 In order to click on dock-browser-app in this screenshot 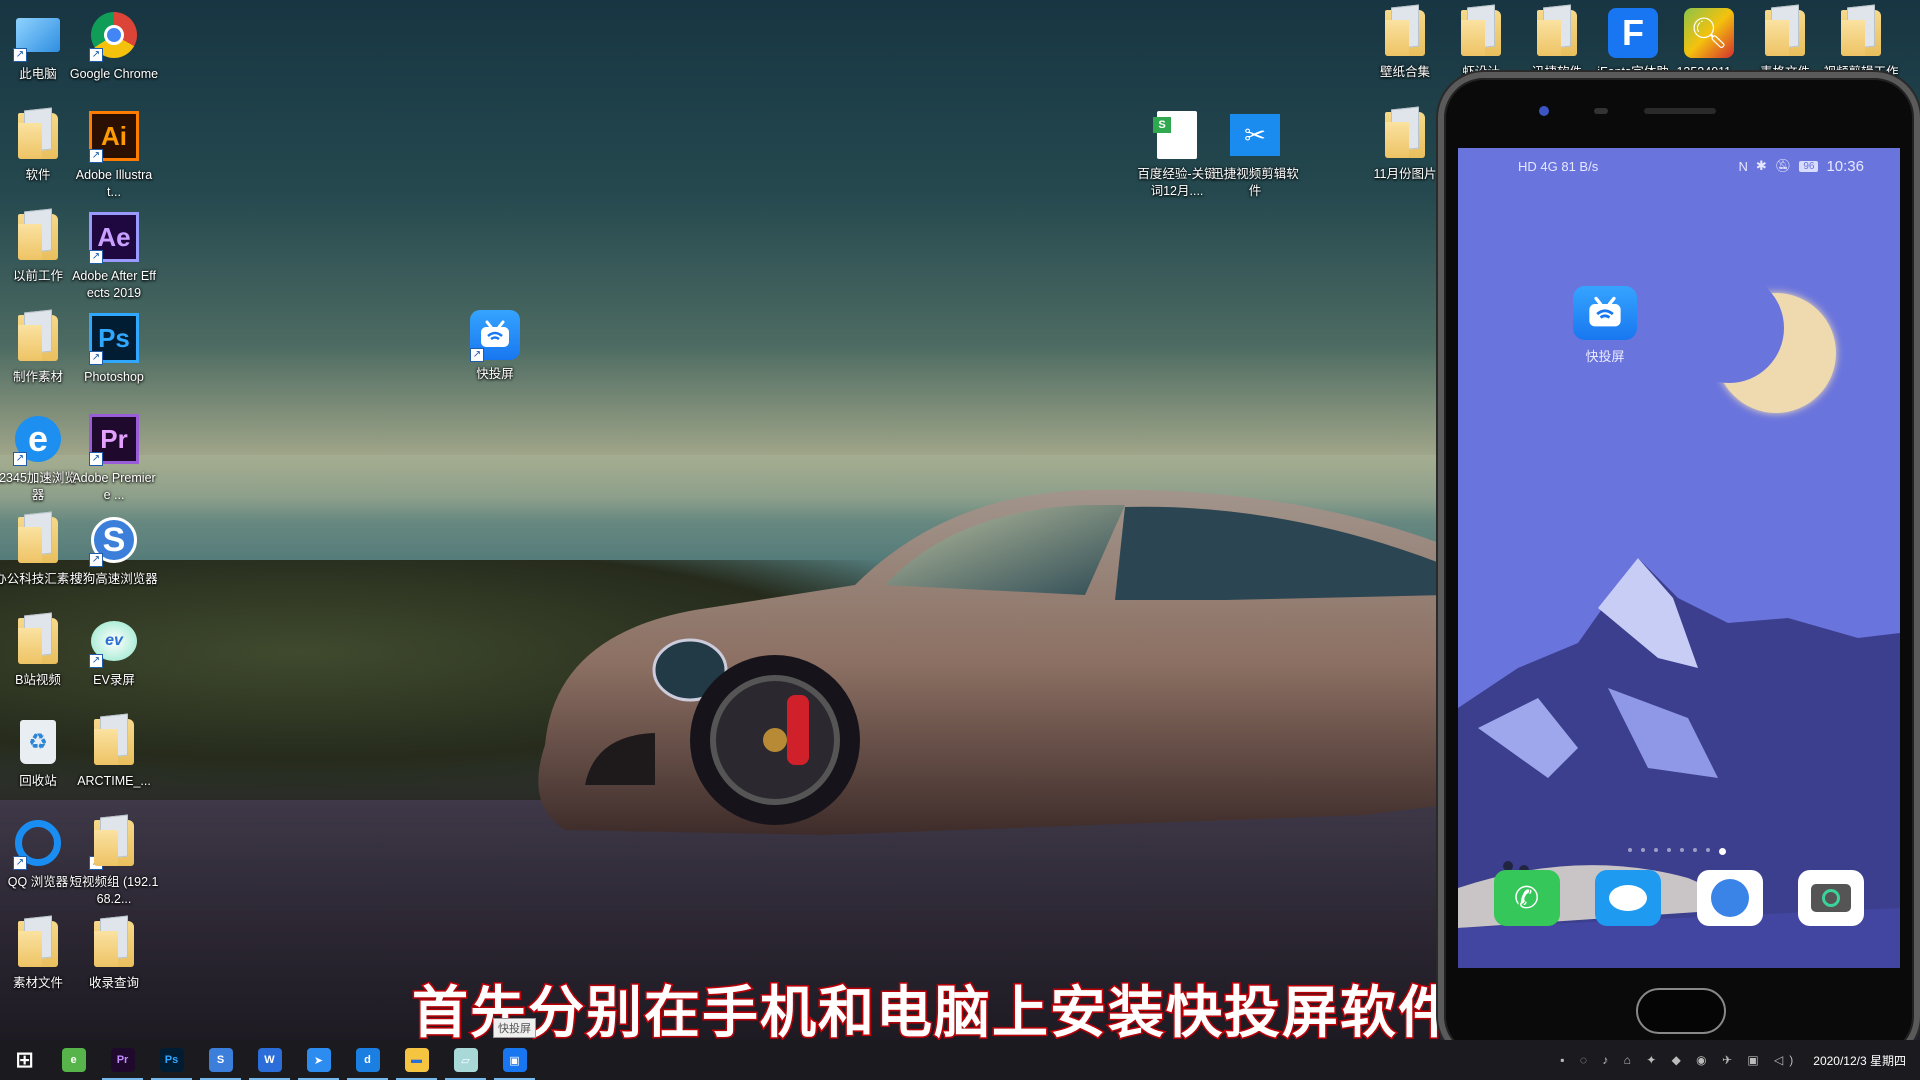, I will do `click(1729, 898)`.